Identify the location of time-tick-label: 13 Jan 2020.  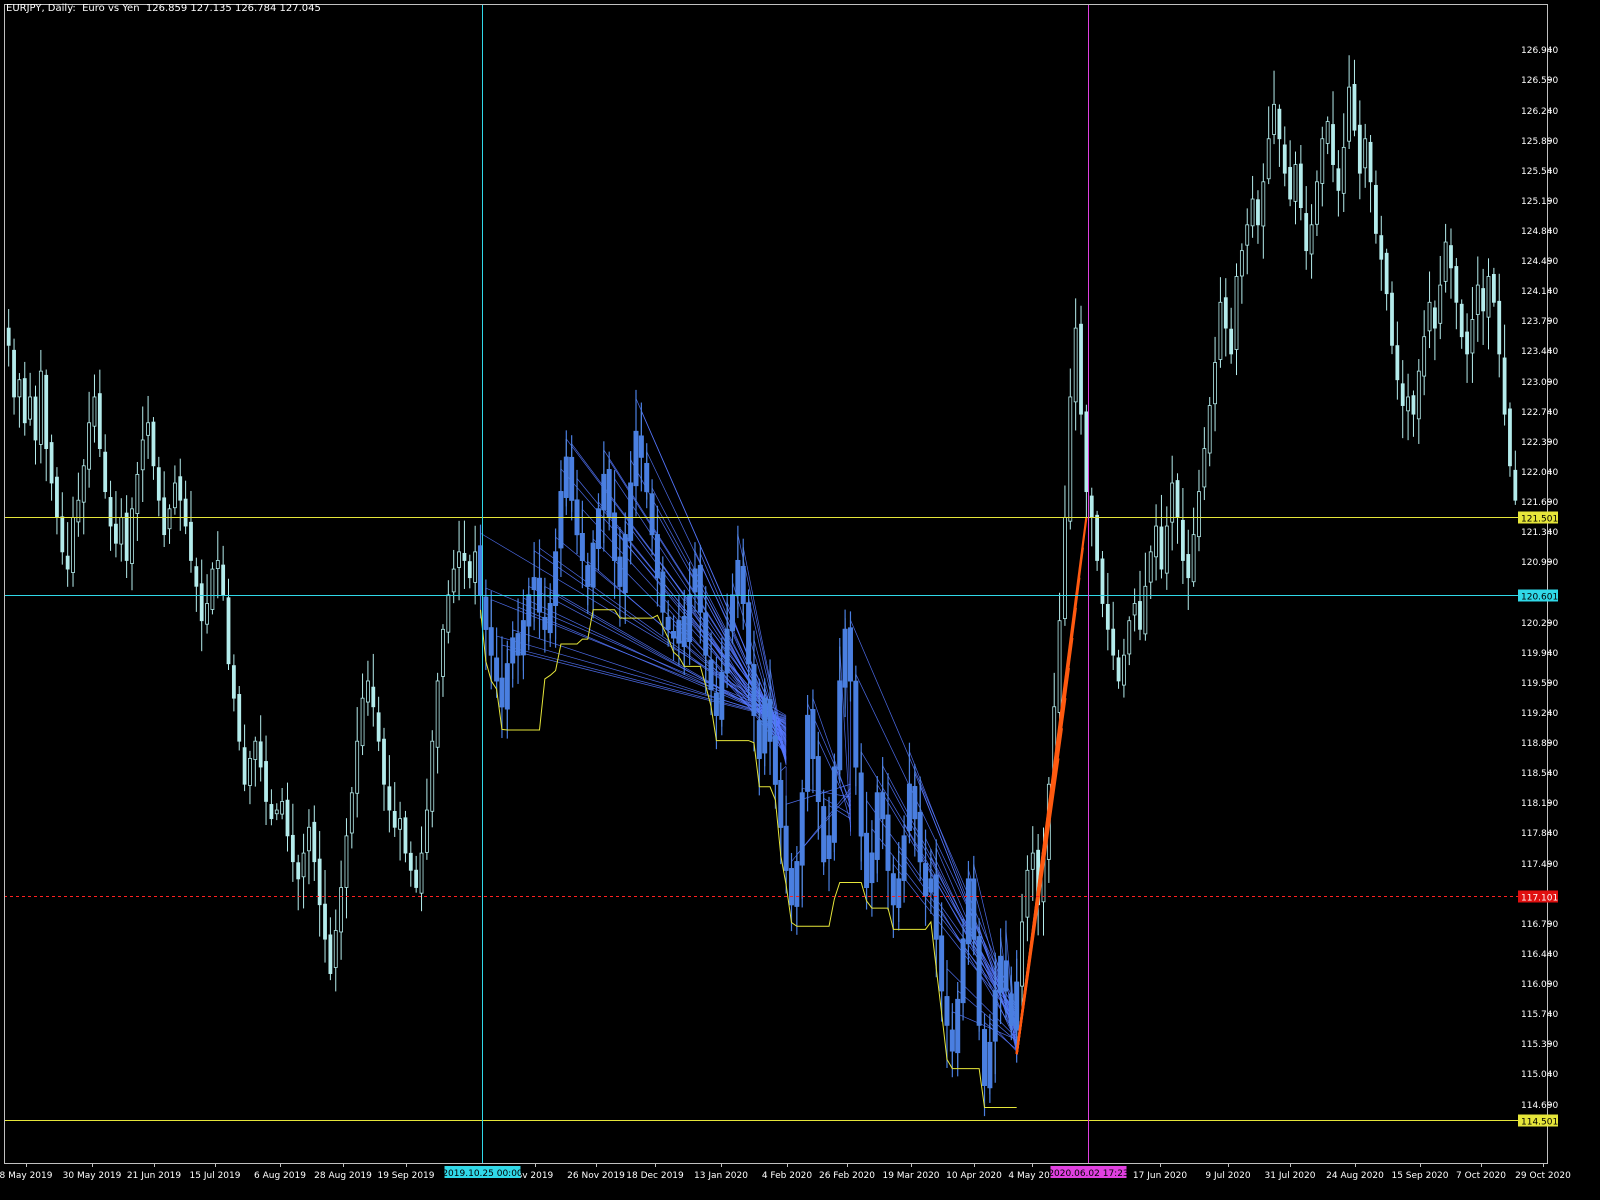
(721, 1176).